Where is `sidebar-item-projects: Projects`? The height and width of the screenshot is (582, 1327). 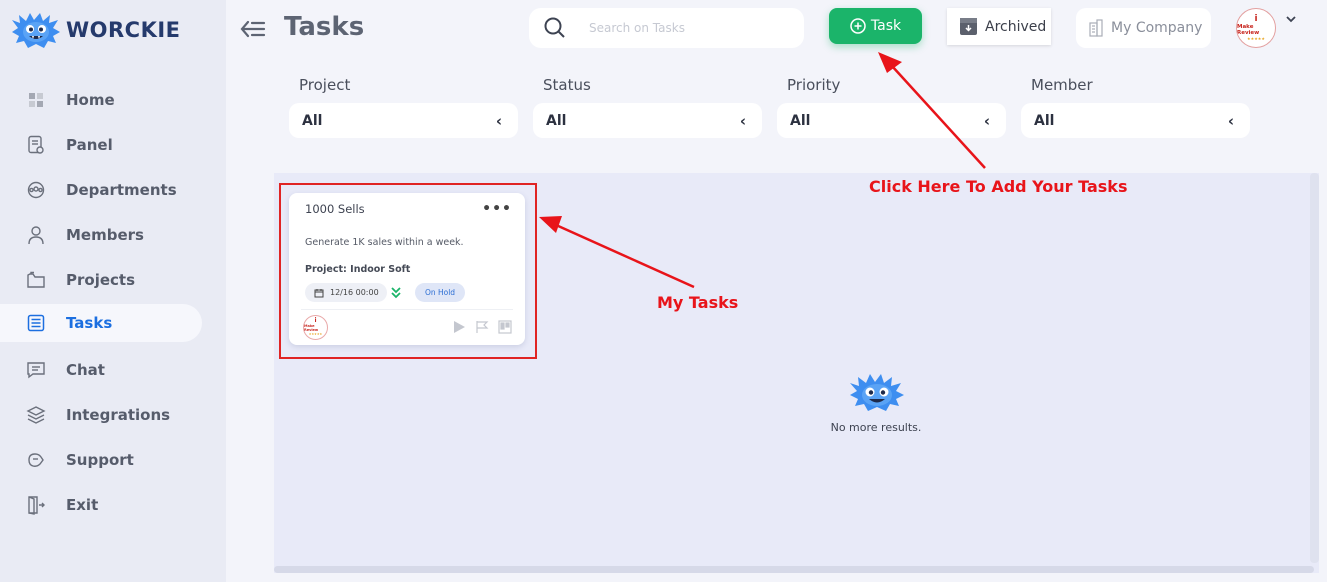
sidebar-item-projects: Projects is located at coordinates (101, 280).